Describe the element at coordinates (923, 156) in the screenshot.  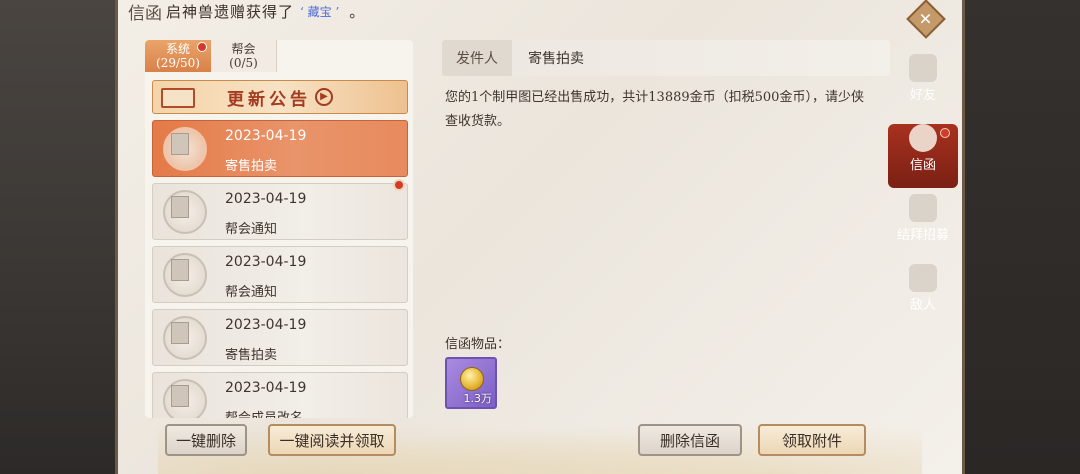
I see `sidebar-item-mail: 信函` at that location.